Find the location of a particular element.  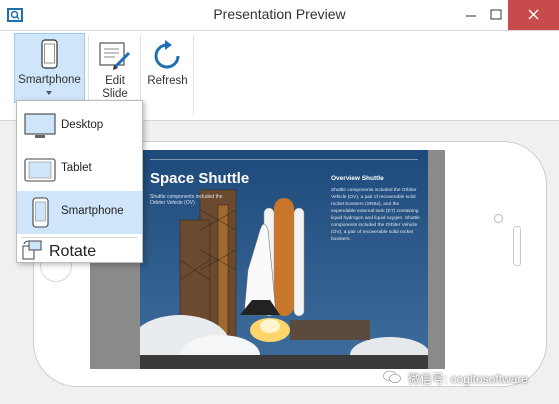

minimize-button is located at coordinates (471, 15).